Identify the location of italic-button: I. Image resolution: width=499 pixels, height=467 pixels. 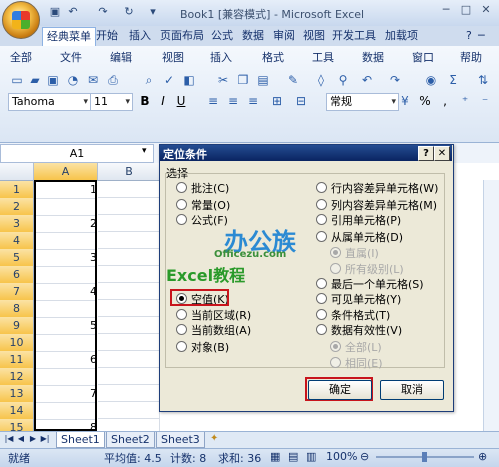
(163, 101).